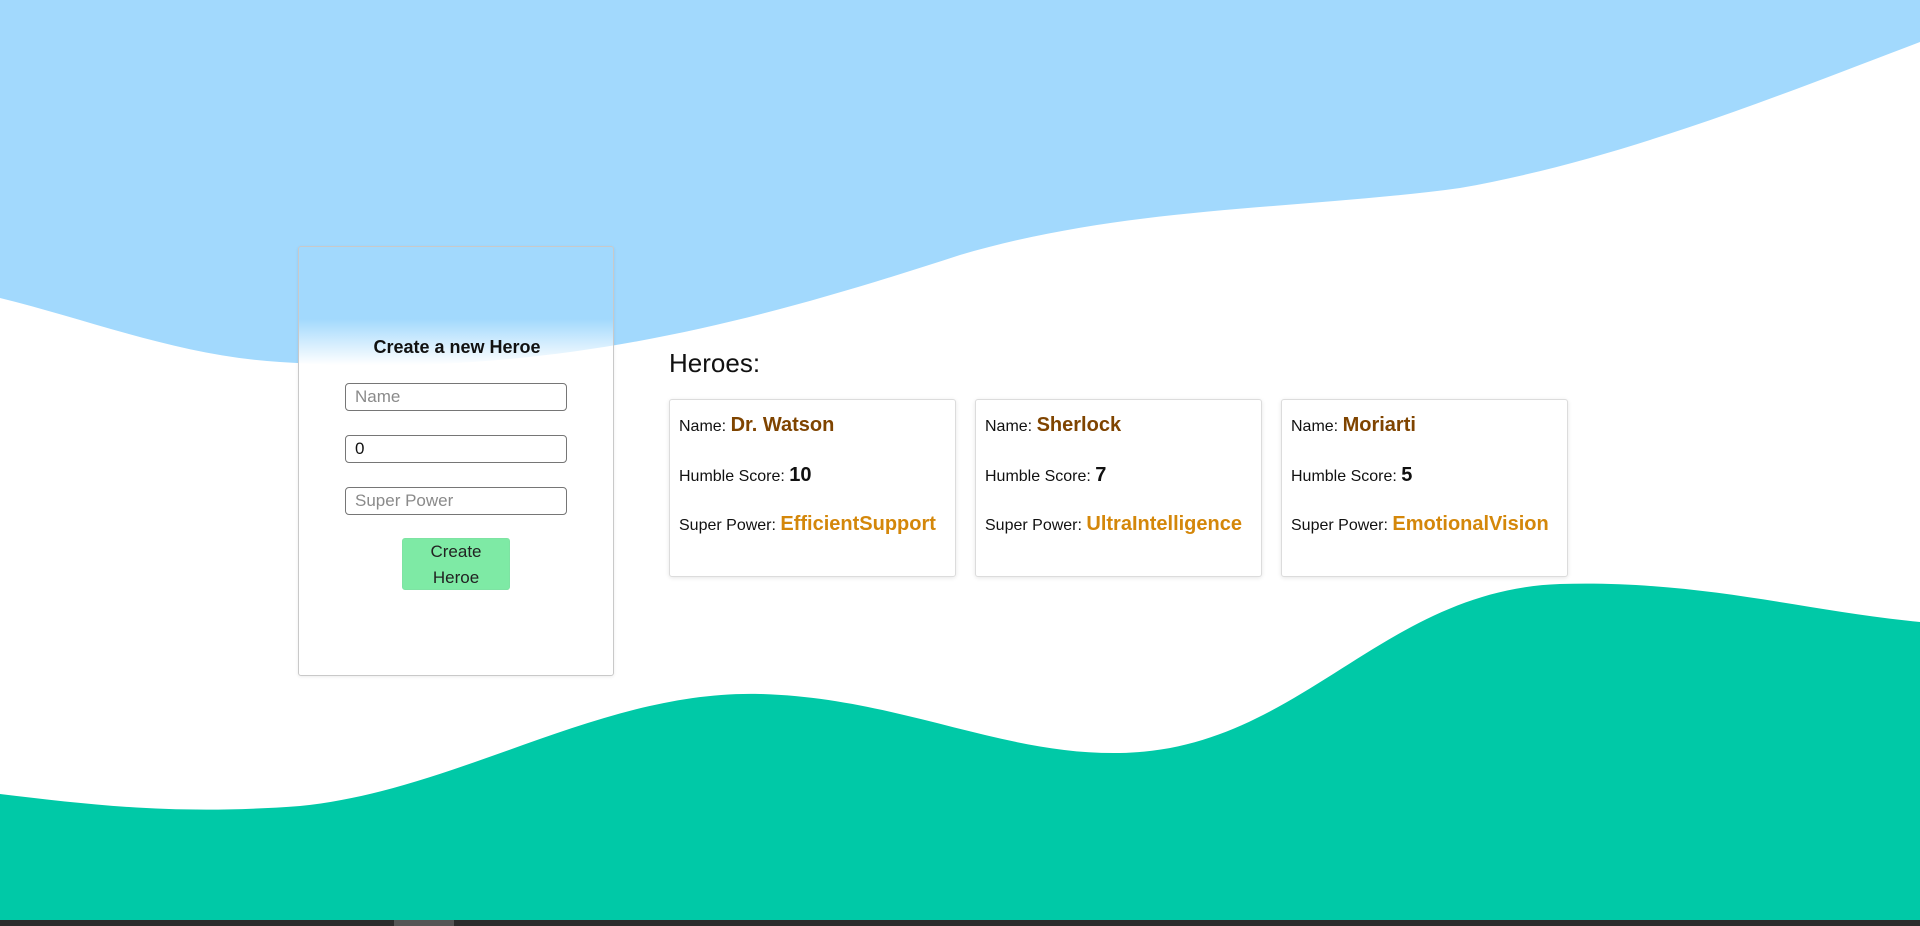 The image size is (1920, 926). I want to click on hero-score: 5, so click(1407, 475).